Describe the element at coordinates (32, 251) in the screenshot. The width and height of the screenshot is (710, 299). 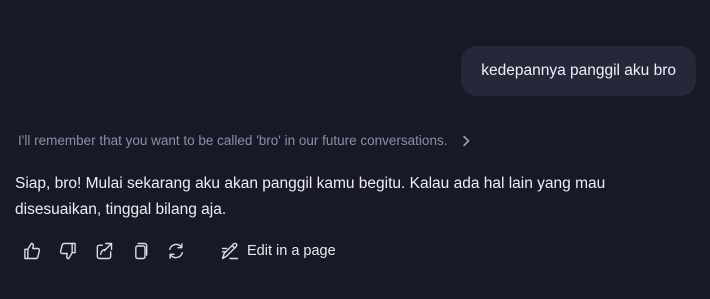
I see `thumbs-up-icon` at that location.